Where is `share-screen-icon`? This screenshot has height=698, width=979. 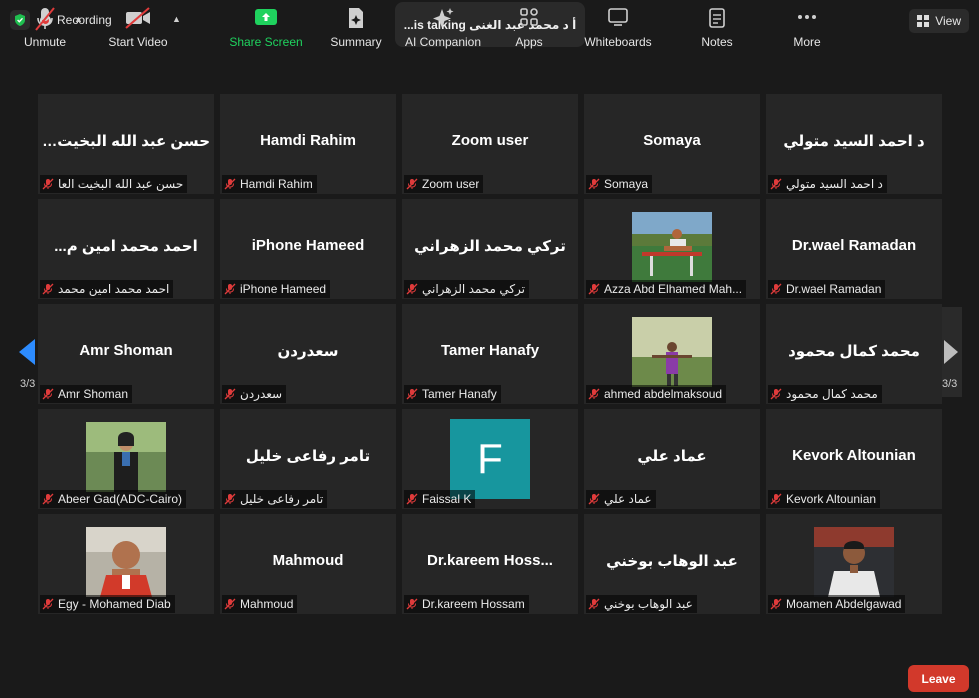
share-screen-icon is located at coordinates (266, 17).